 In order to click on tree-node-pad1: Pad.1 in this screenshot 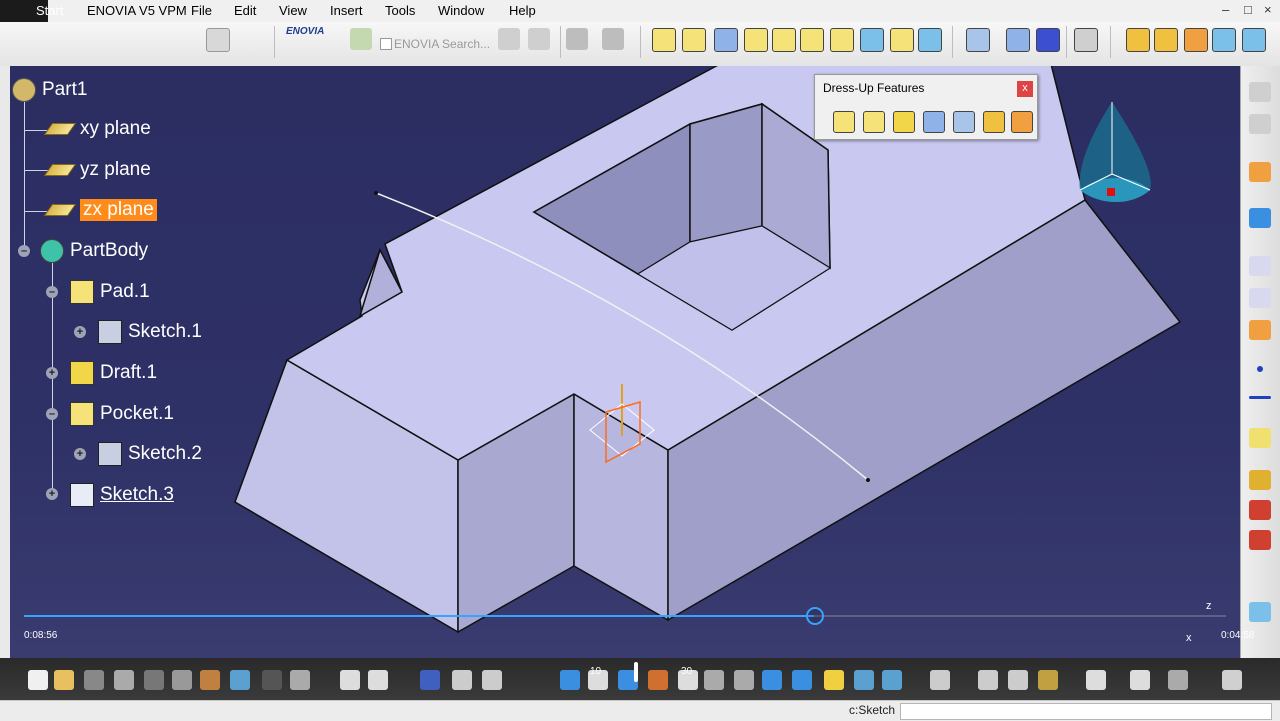, I will do `click(110, 292)`.